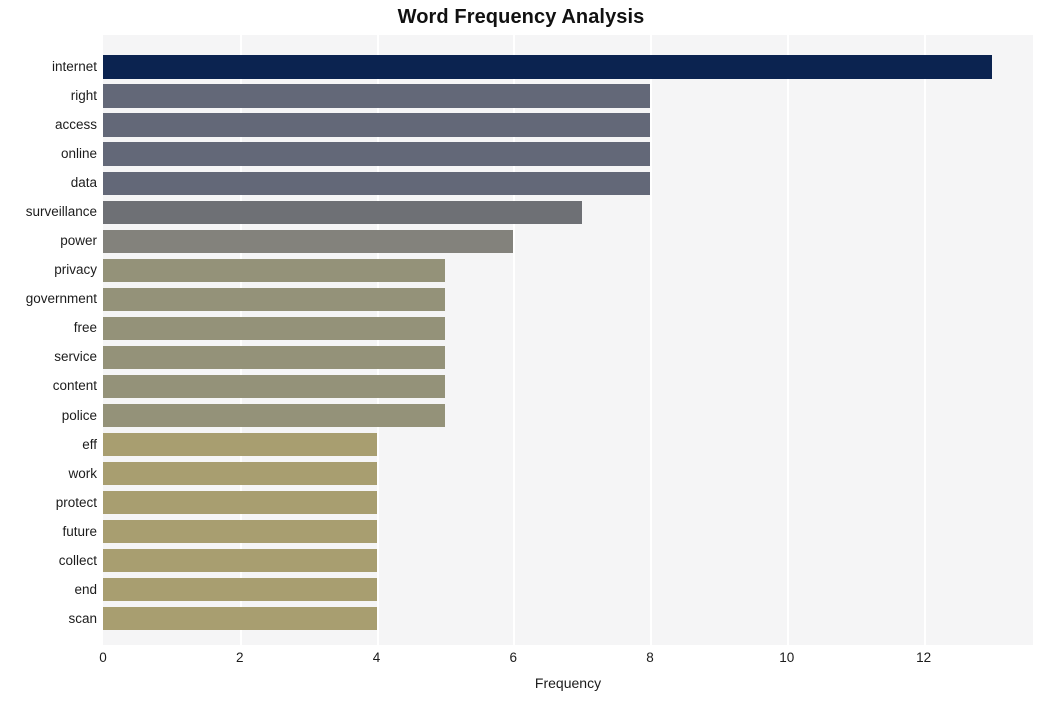 The image size is (1042, 701). I want to click on x-tick-label: 2, so click(239, 657).